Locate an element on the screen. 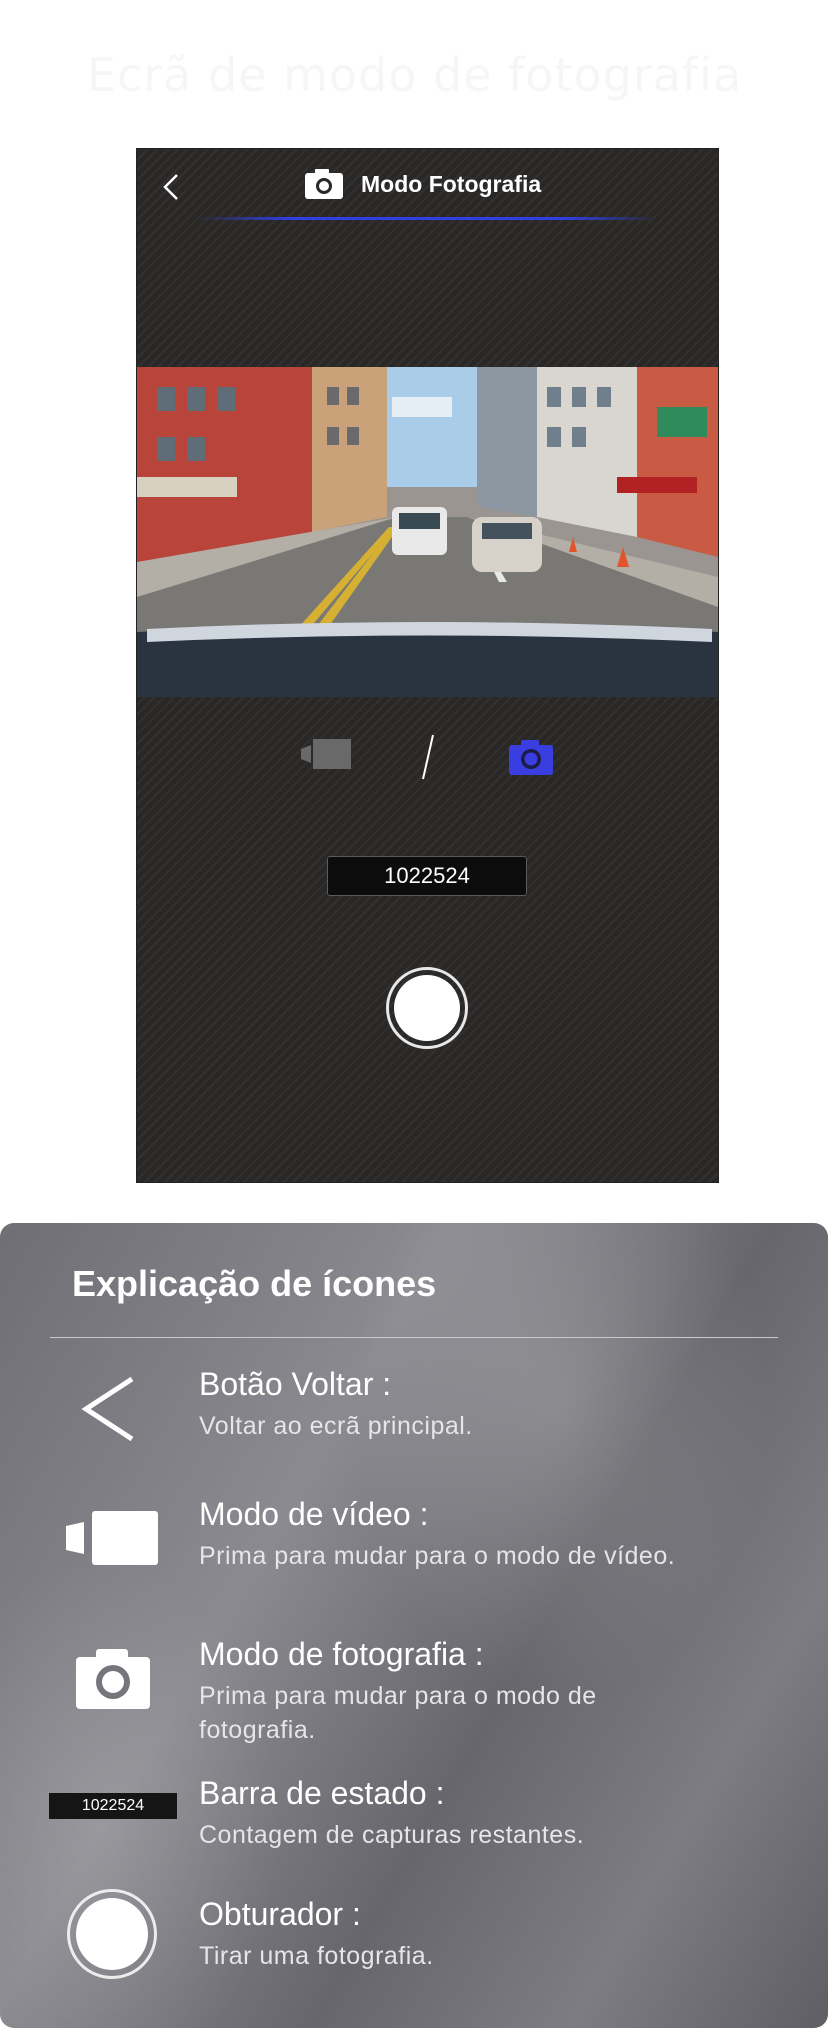 The width and height of the screenshot is (829, 2028). camera-preview is located at coordinates (427, 532).